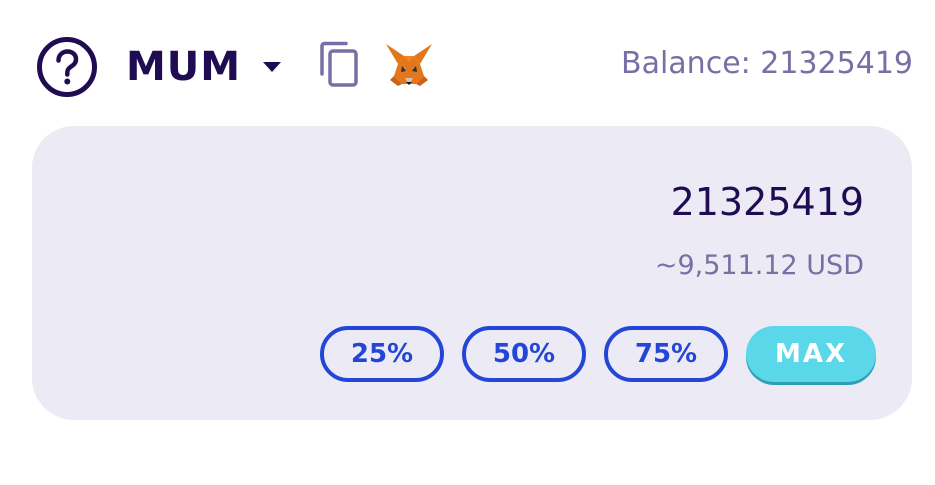  I want to click on metamask-fox-icon, so click(409, 65).